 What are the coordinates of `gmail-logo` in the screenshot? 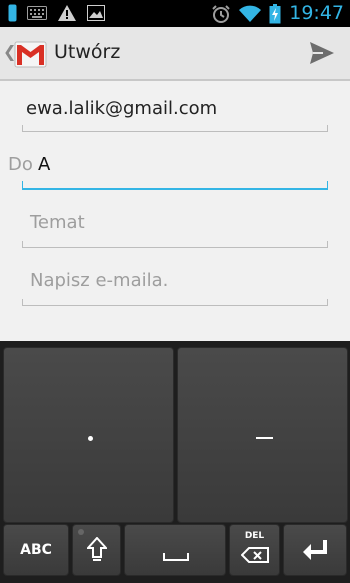 It's located at (30, 54).